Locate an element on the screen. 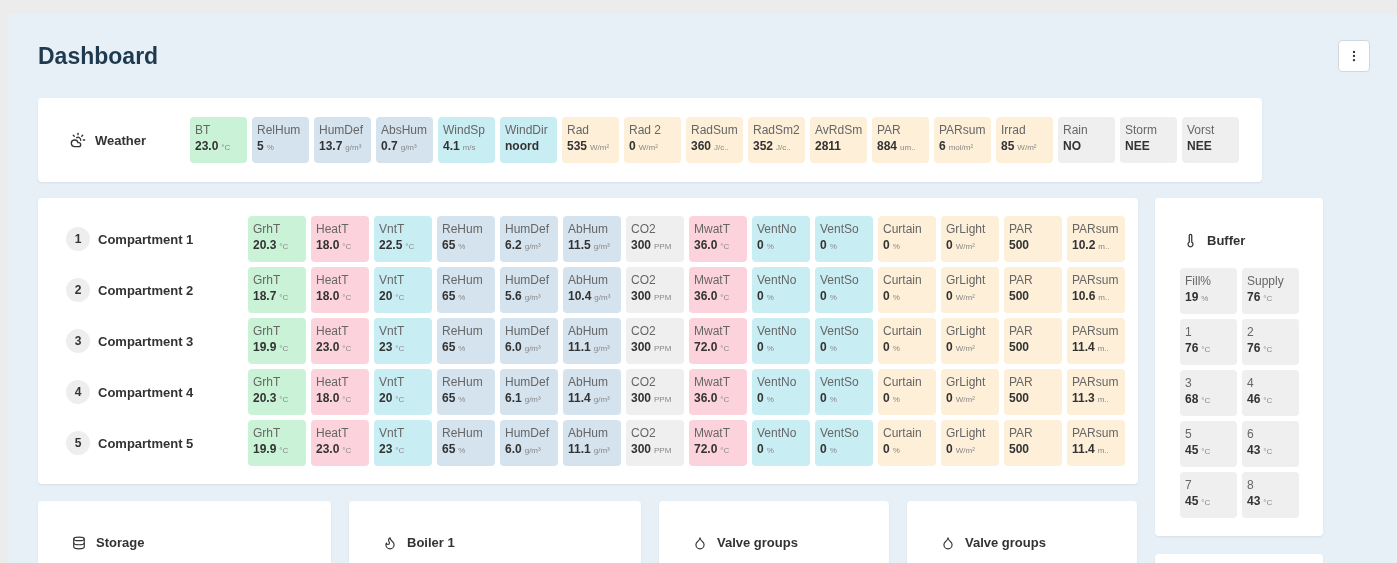  sensor-label: Supply is located at coordinates (1266, 281).